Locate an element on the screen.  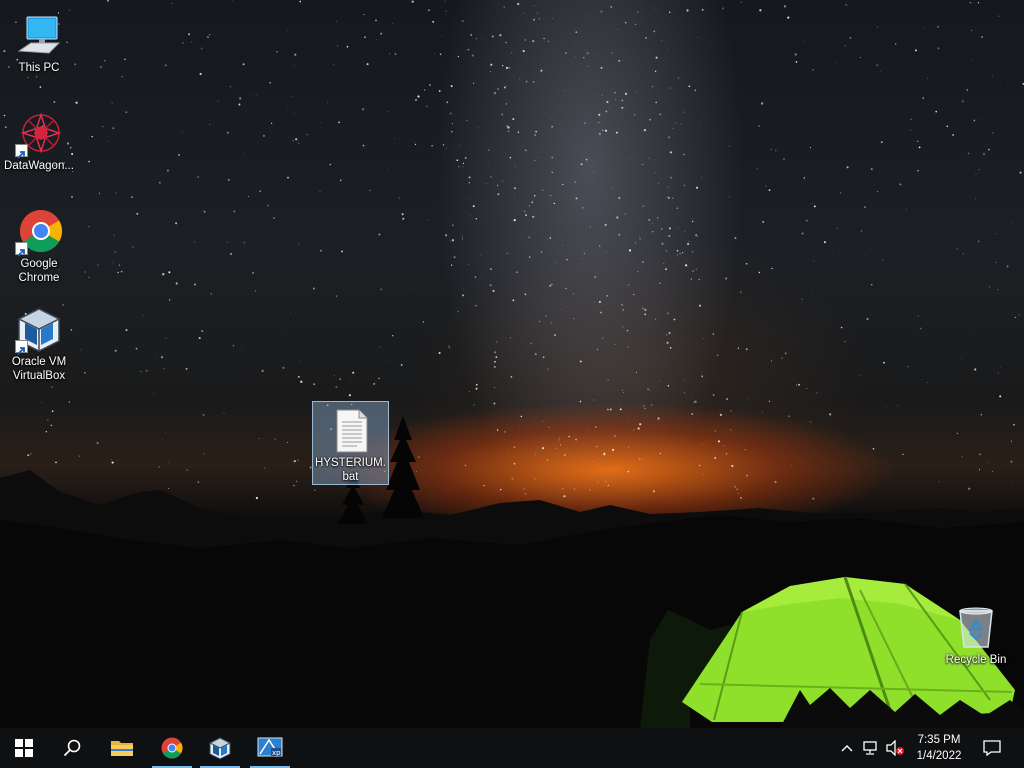
clock-date: 1/4/2022 is located at coordinates (939, 756).